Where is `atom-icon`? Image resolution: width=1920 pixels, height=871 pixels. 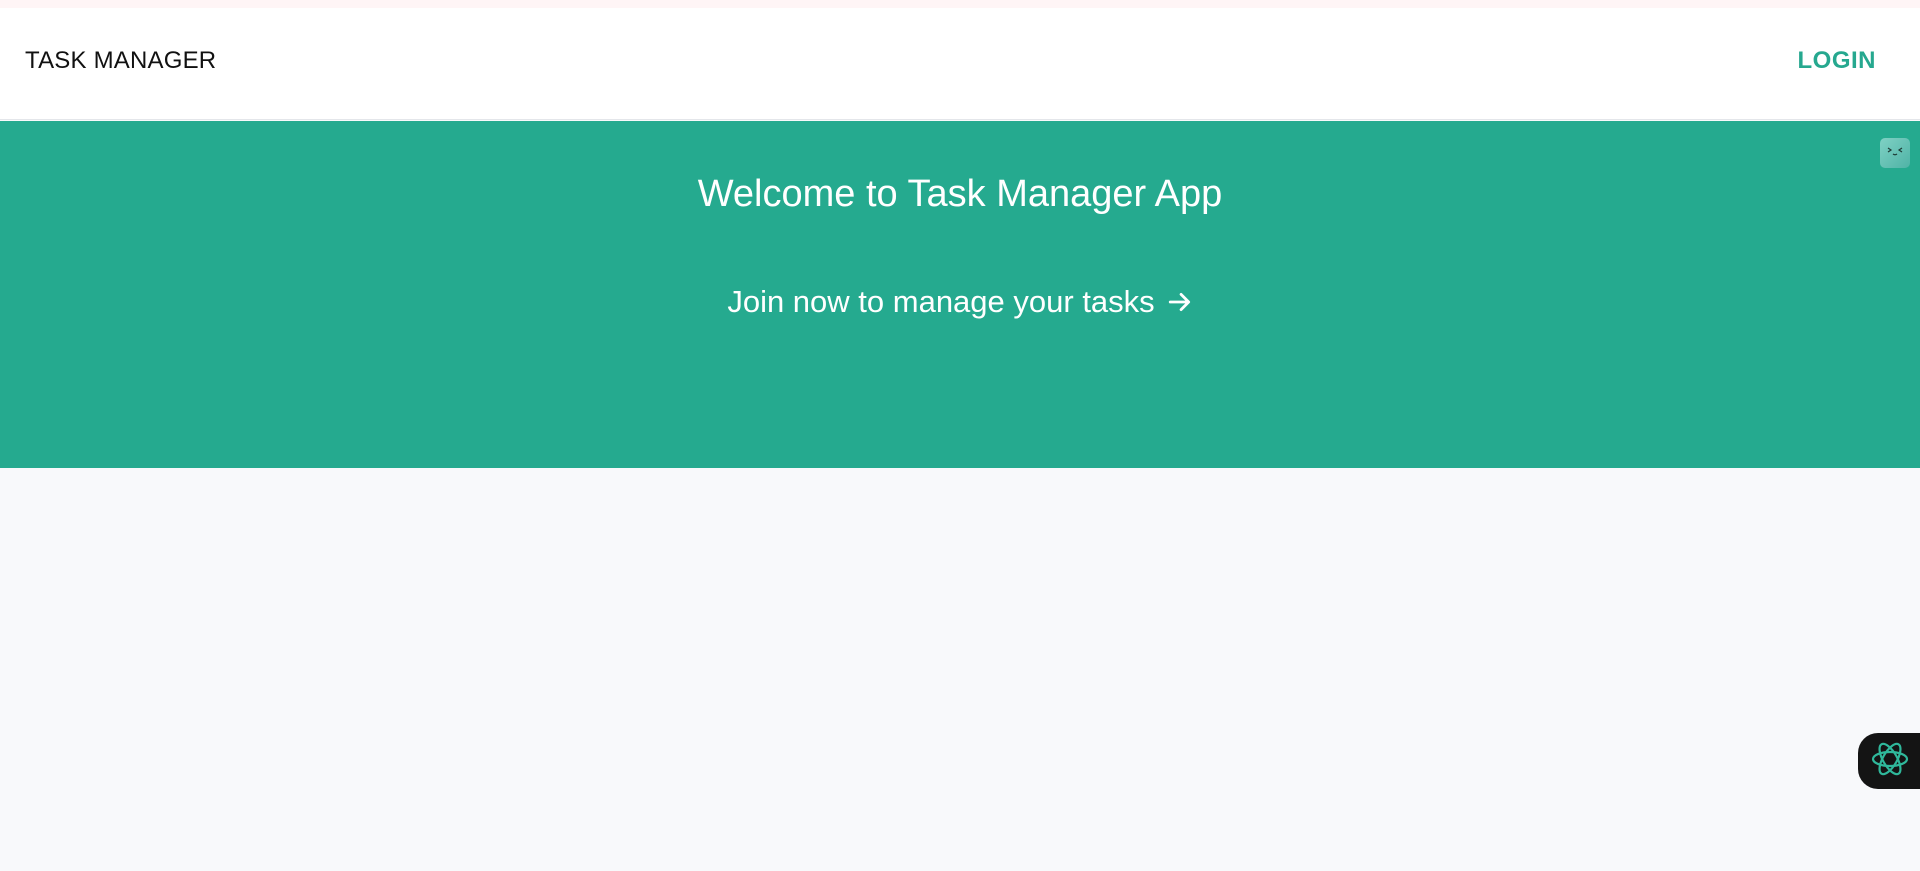 atom-icon is located at coordinates (1890, 761).